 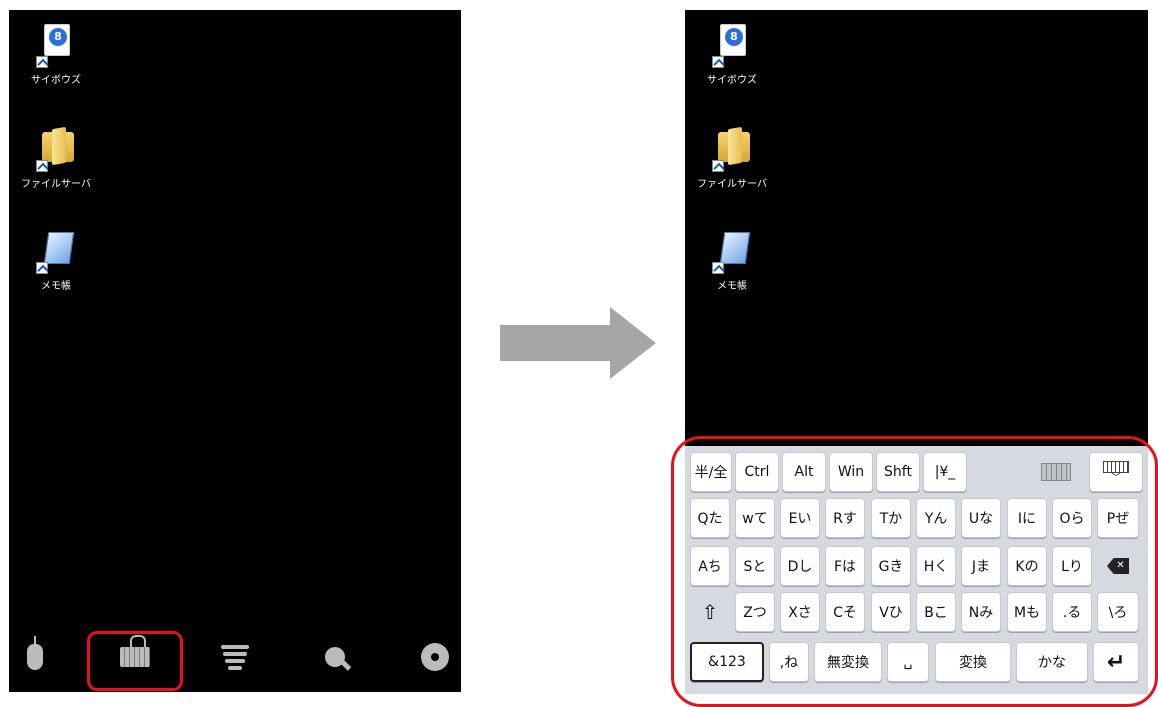 I want to click on bottom-toolbar, so click(x=235, y=657).